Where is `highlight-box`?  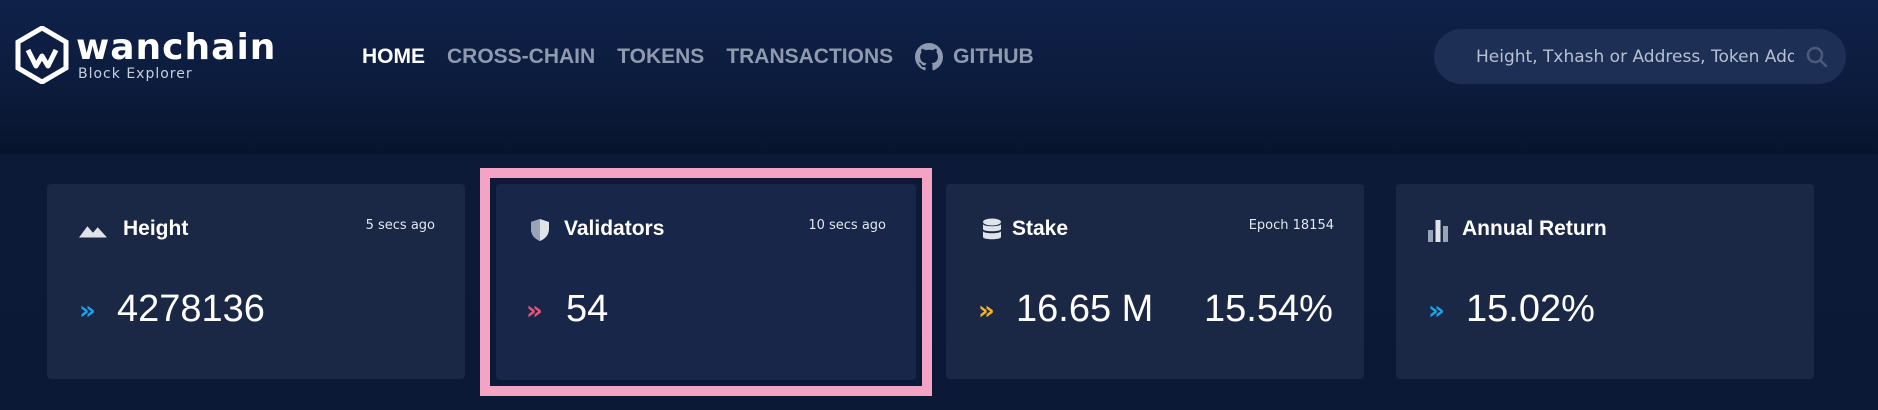 highlight-box is located at coordinates (706, 282).